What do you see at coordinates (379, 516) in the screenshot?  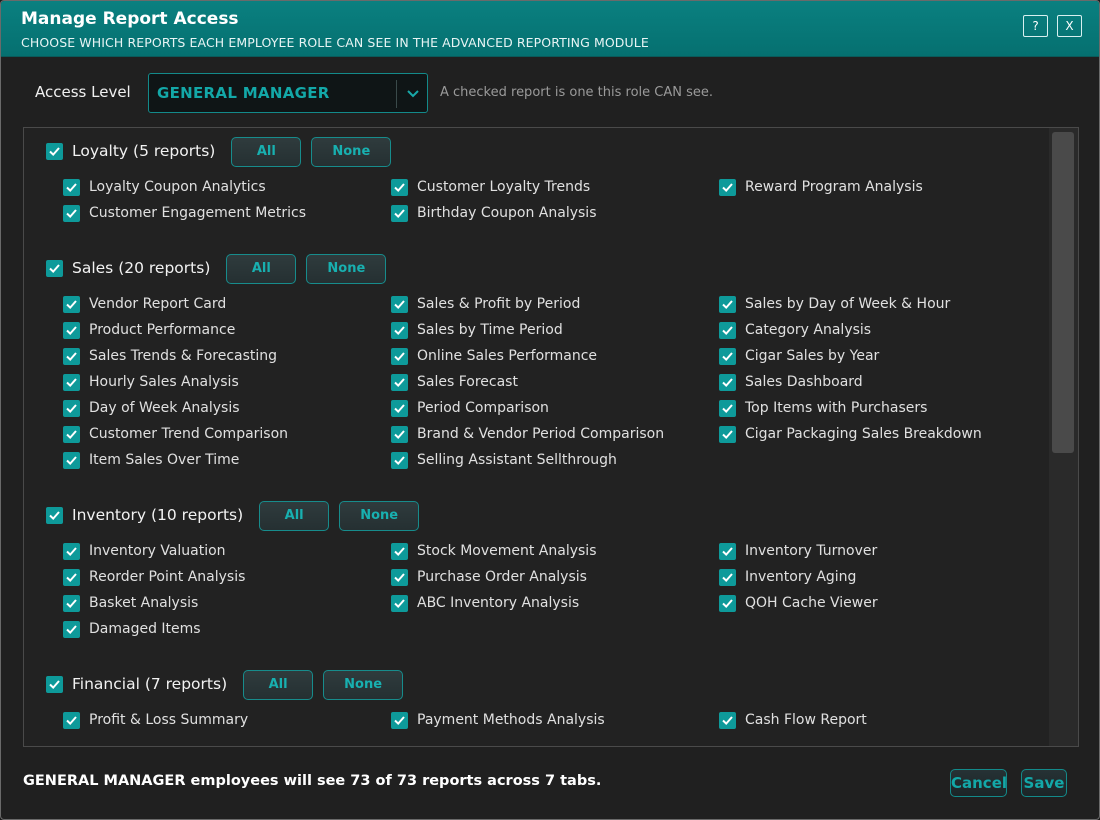 I see `select-none-button-inventory: None` at bounding box center [379, 516].